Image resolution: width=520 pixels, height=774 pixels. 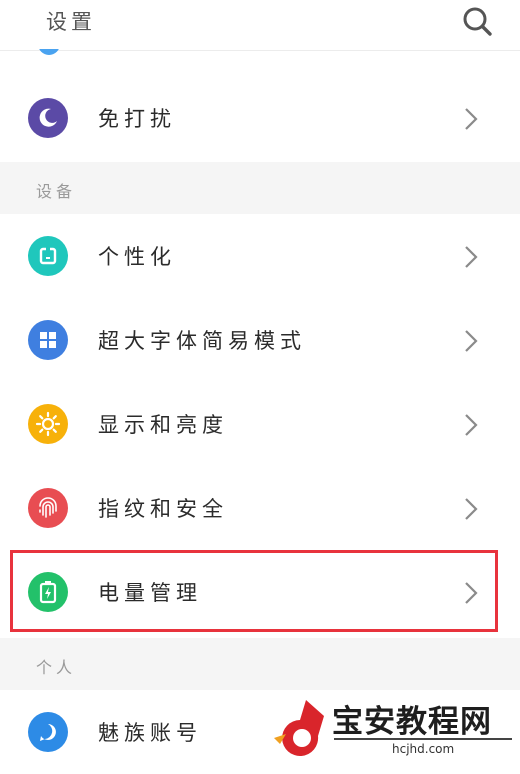 I want to click on settings-item-label: 免打扰, so click(x=137, y=119).